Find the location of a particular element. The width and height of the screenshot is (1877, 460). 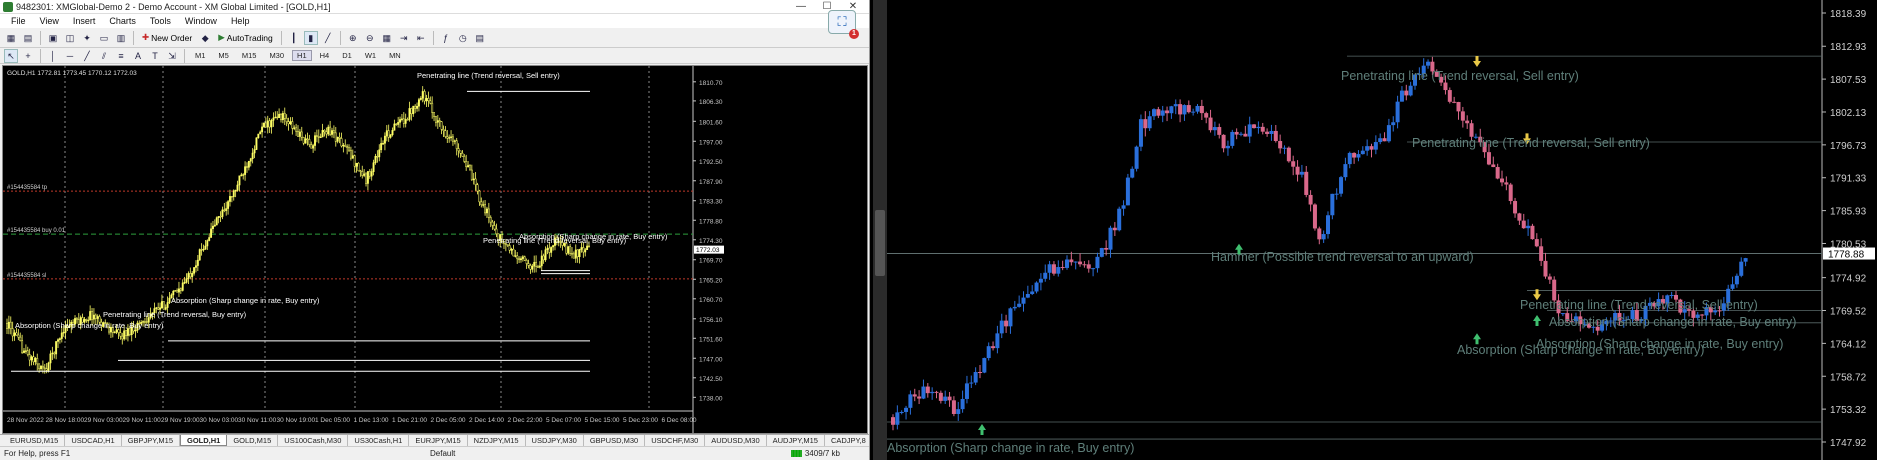

divider-scrollbar is located at coordinates (880, 230).